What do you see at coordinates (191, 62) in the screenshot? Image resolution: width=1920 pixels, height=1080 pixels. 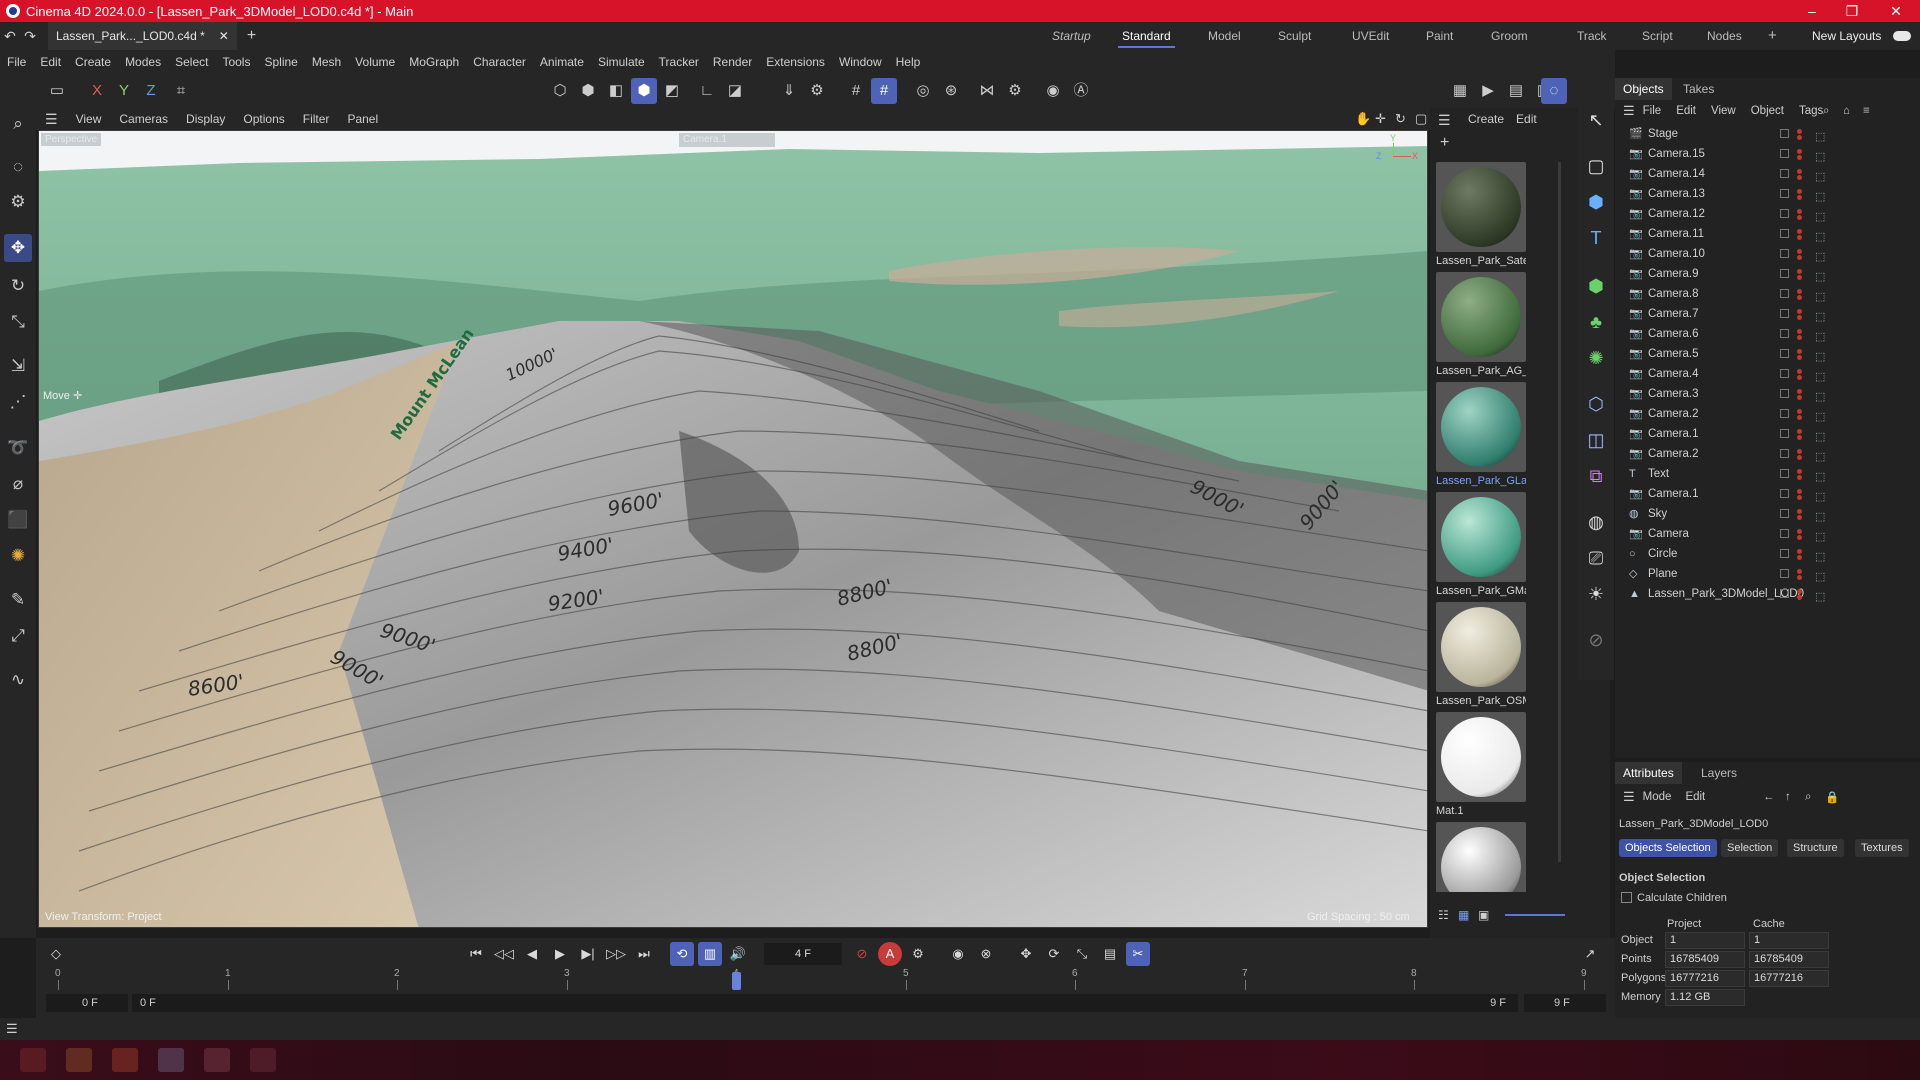 I see `menu-select: Select` at bounding box center [191, 62].